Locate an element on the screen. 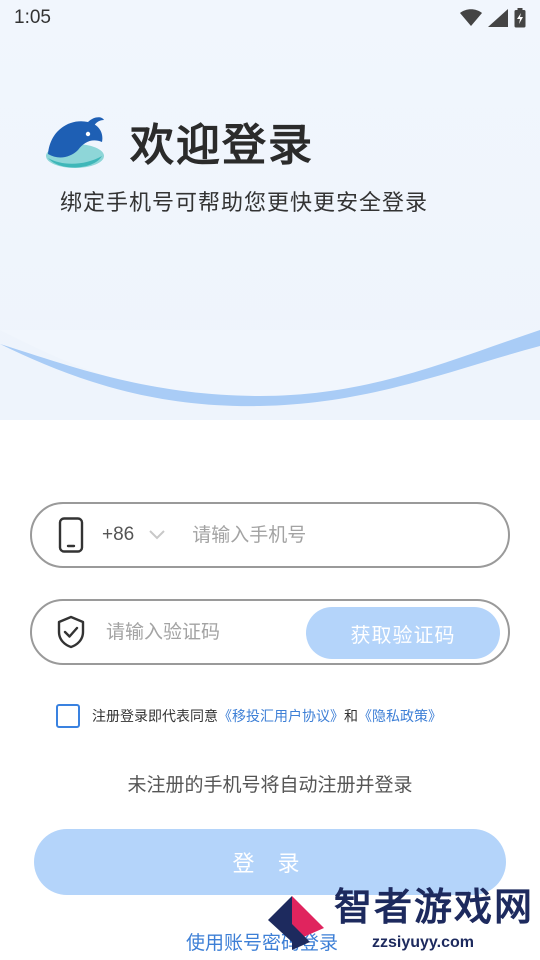 The height and width of the screenshot is (960, 540). phone-input is located at coordinates (322, 535).